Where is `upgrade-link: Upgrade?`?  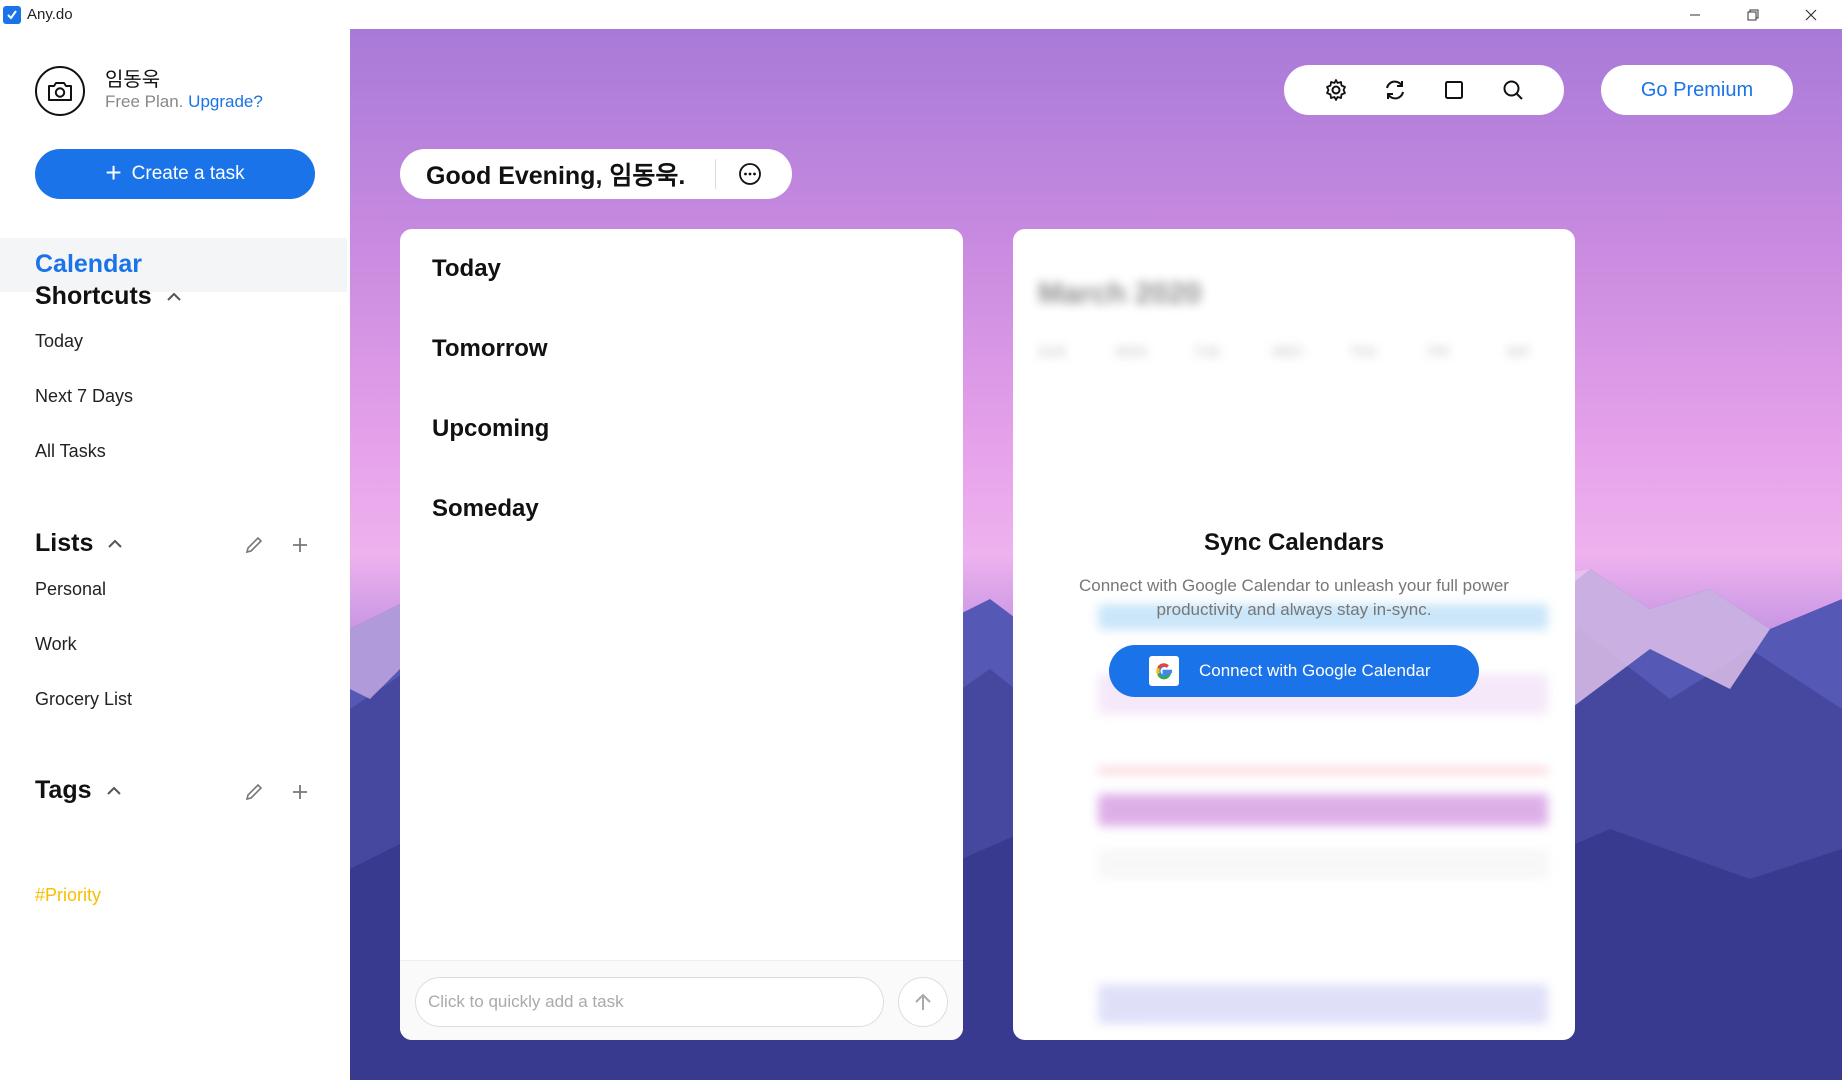
upgrade-link: Upgrade? is located at coordinates (225, 101).